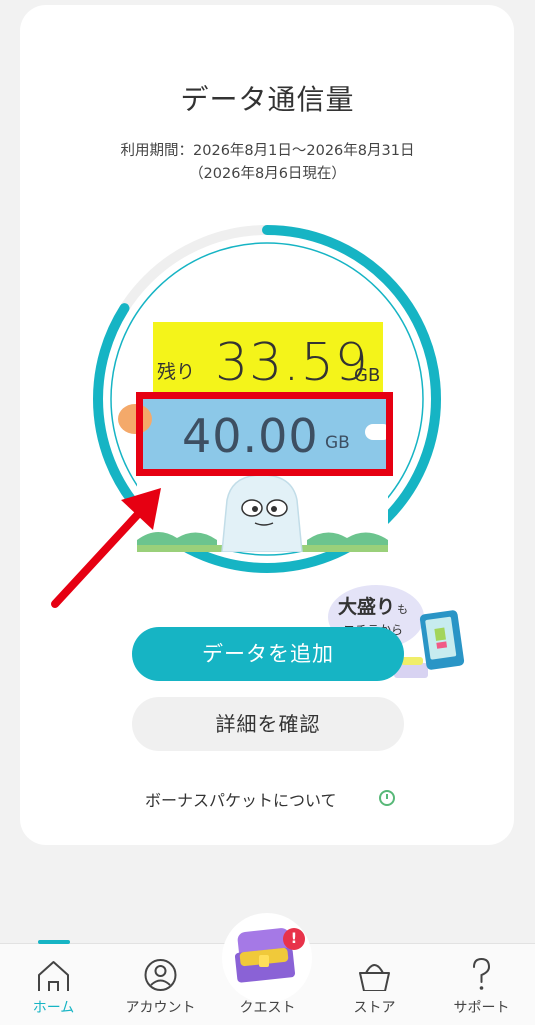  Describe the element at coordinates (262, 511) in the screenshot. I see `character-illustration` at that location.